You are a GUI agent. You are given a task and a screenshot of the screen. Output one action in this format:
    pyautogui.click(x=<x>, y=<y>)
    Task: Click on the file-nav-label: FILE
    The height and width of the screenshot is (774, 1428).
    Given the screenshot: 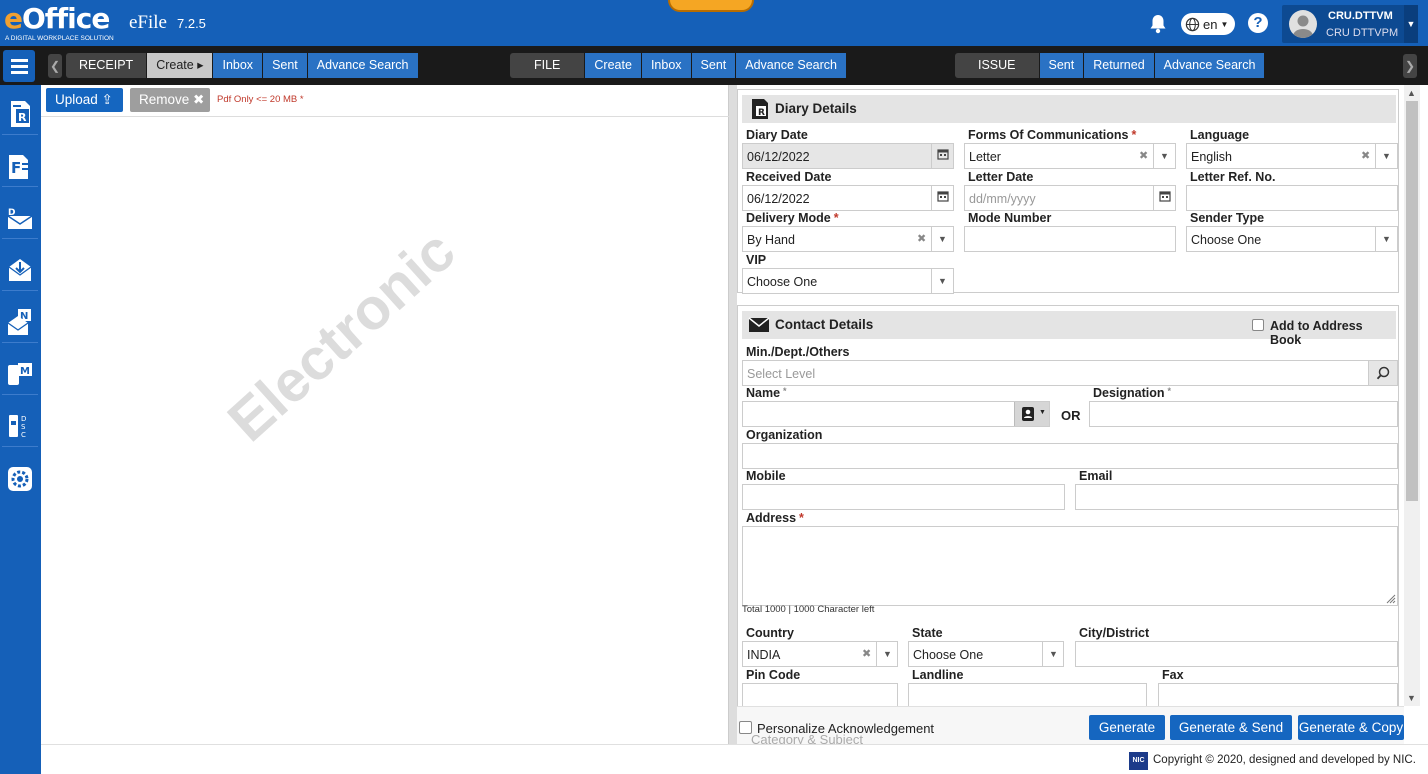 What is the action you would take?
    pyautogui.click(x=547, y=65)
    